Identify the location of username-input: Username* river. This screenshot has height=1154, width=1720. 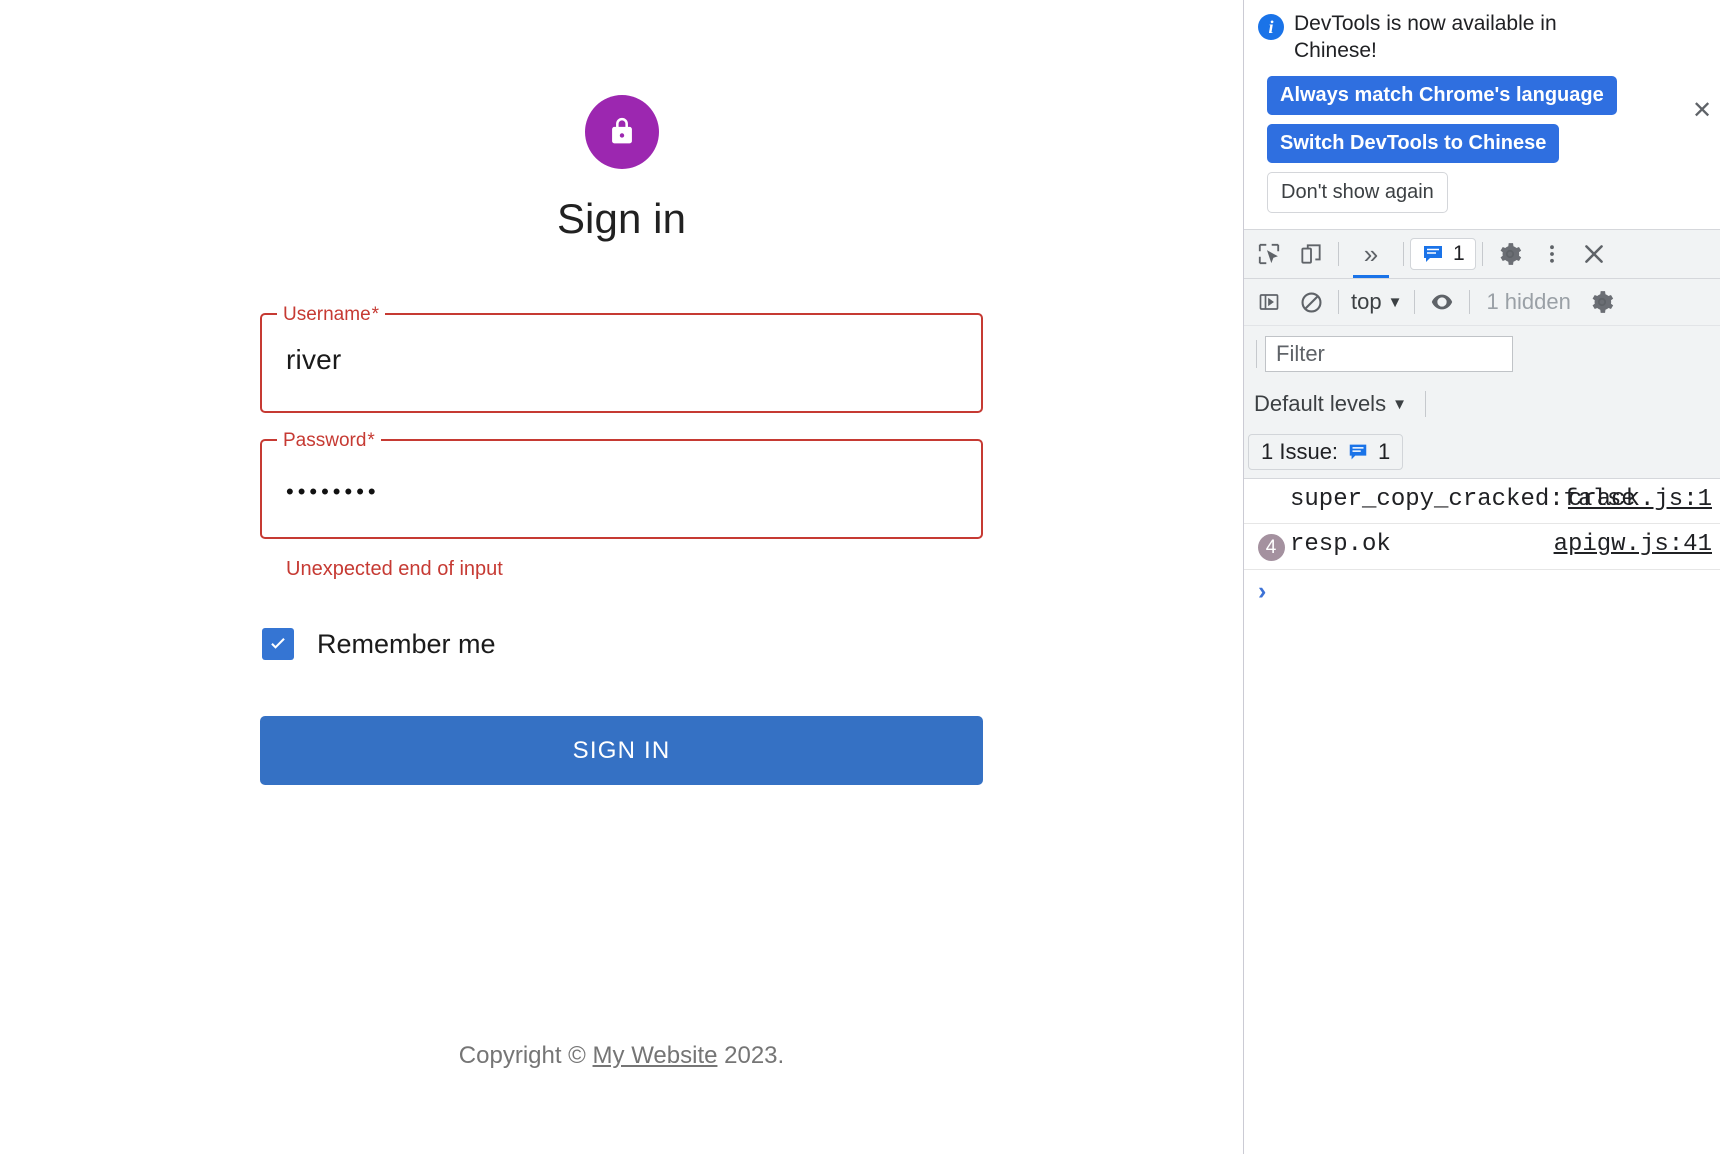
(621, 359).